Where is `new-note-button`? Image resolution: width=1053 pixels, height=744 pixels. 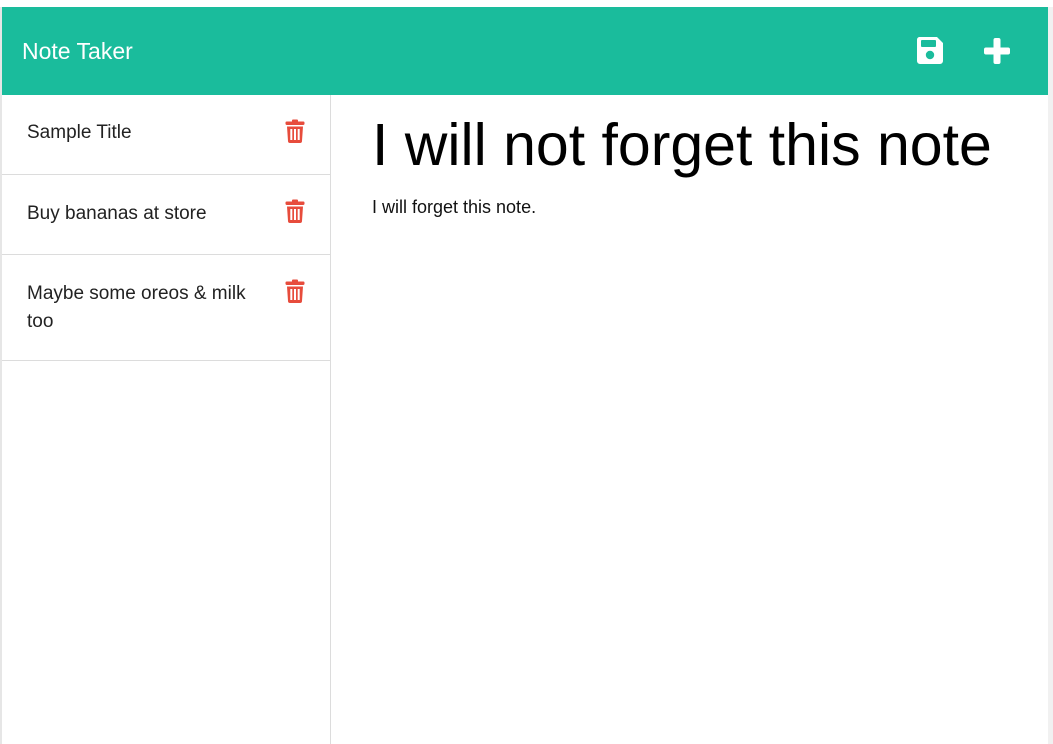
new-note-button is located at coordinates (997, 51).